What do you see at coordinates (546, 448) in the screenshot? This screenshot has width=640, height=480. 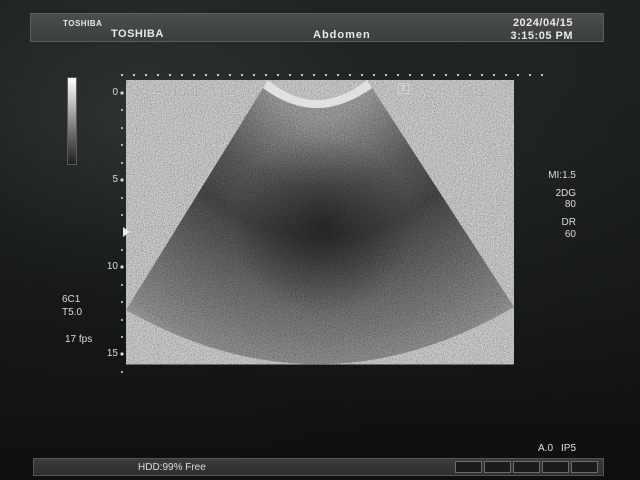 I see `acoustic-output: A.0` at bounding box center [546, 448].